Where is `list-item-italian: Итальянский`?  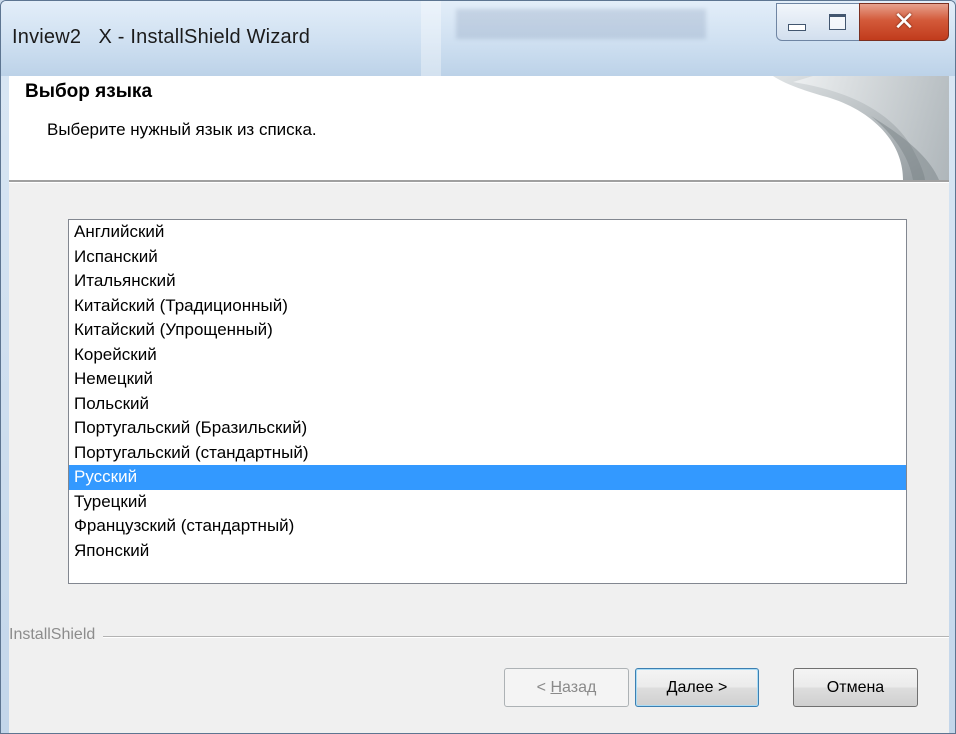 list-item-italian: Итальянский is located at coordinates (487, 281).